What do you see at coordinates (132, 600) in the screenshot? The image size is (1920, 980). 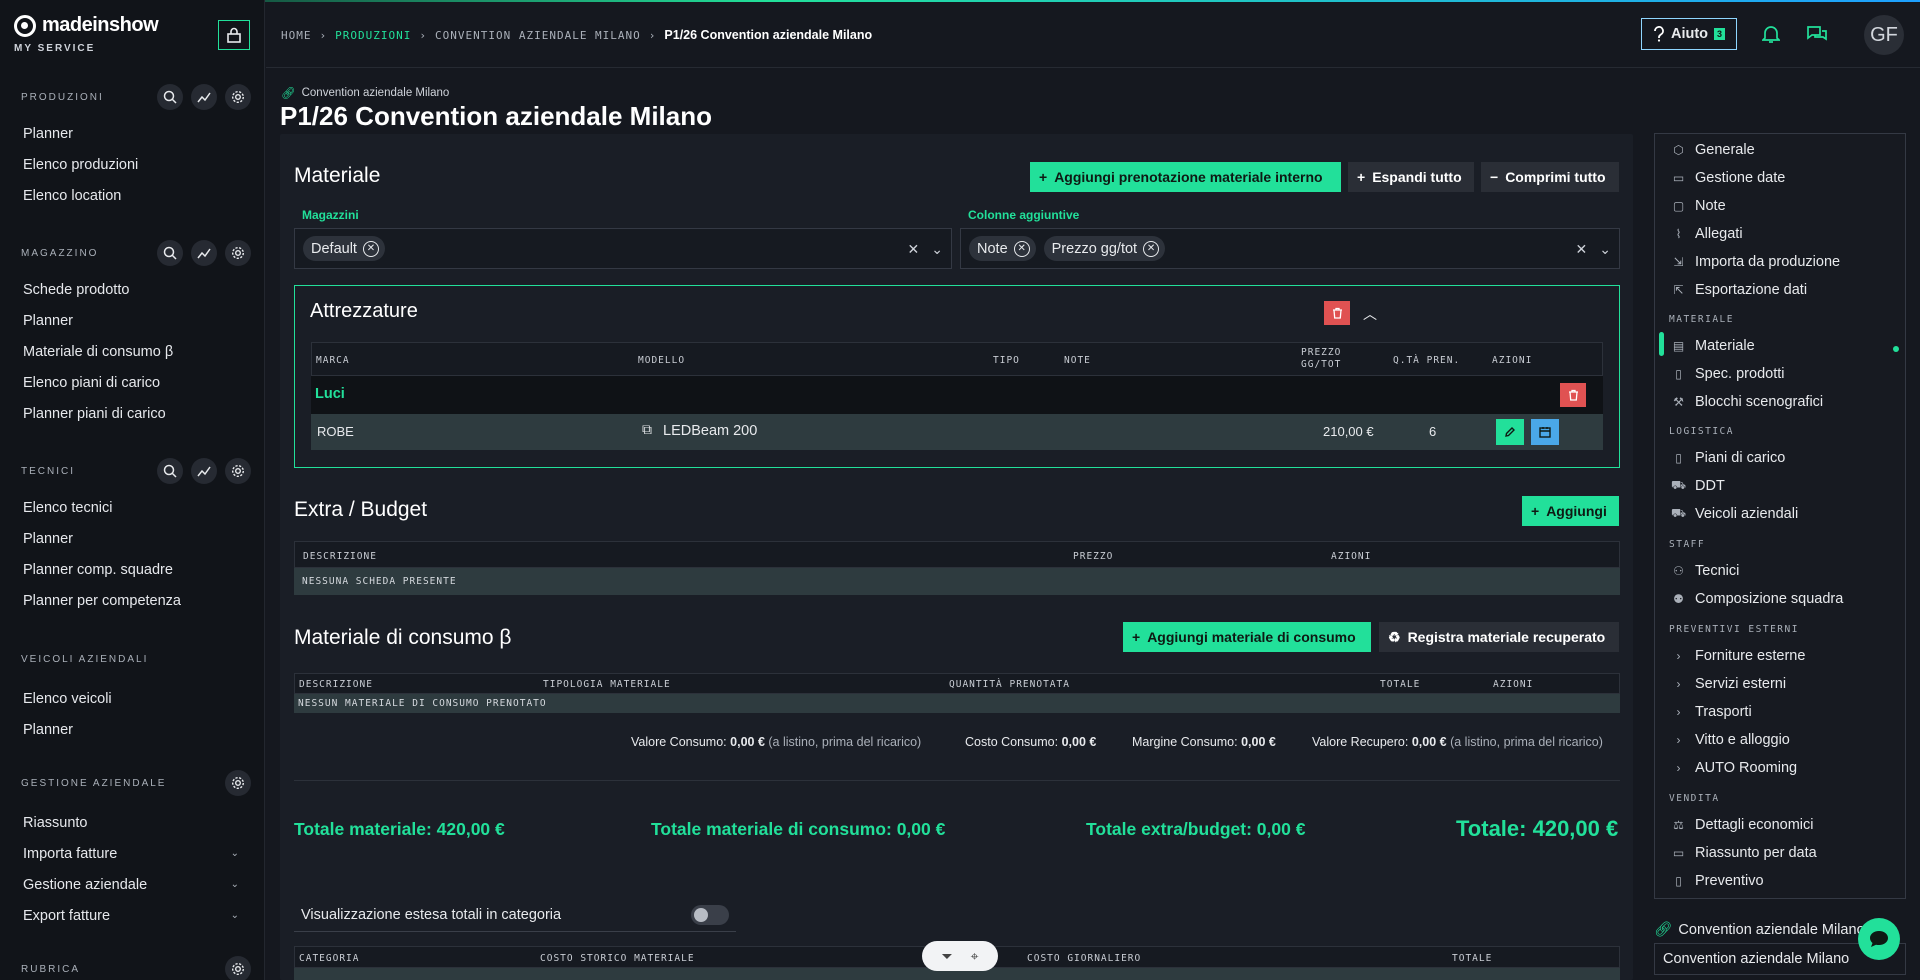 I see `sidebar-item-planner-competenza: Planner per competenza` at bounding box center [132, 600].